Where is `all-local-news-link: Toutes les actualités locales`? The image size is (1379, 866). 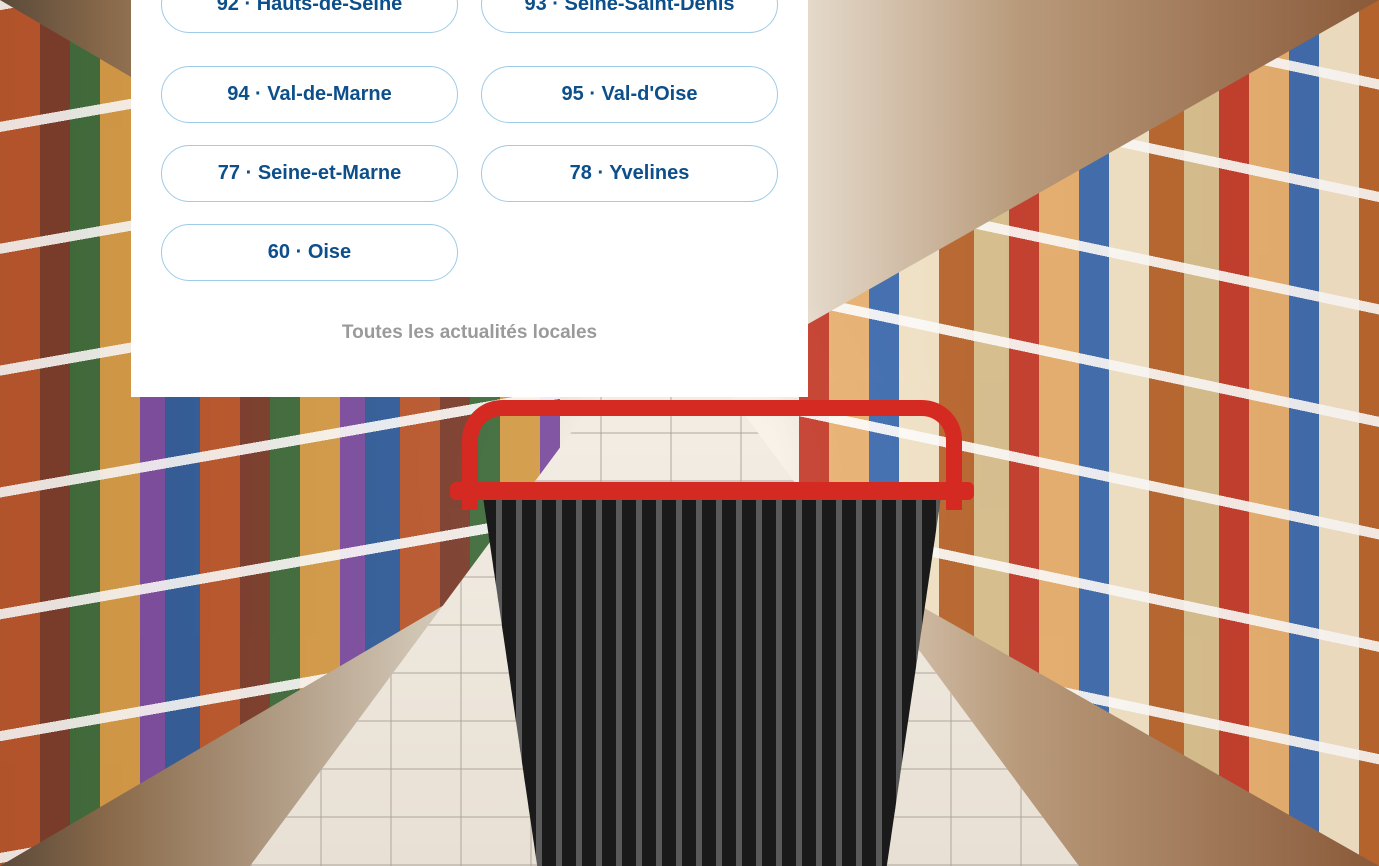
all-local-news-link: Toutes les actualités locales is located at coordinates (469, 333).